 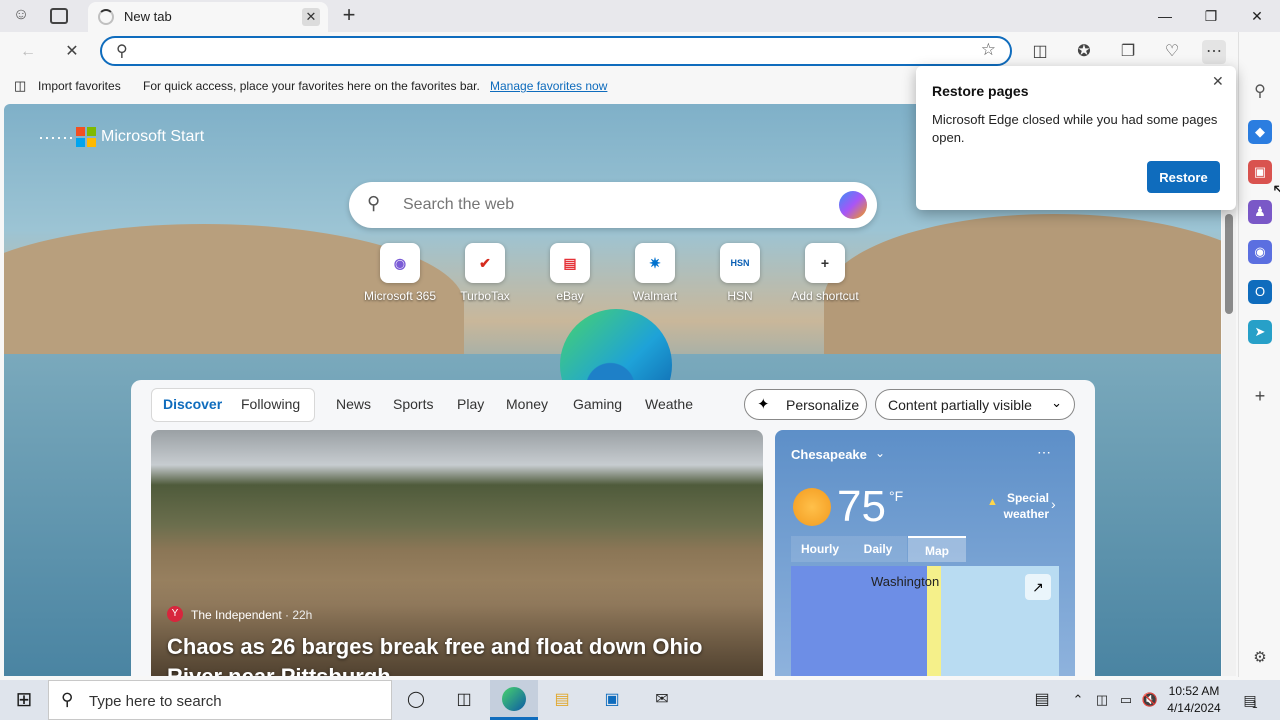 I want to click on browser-essentials-icon: ♡, so click(x=1172, y=52).